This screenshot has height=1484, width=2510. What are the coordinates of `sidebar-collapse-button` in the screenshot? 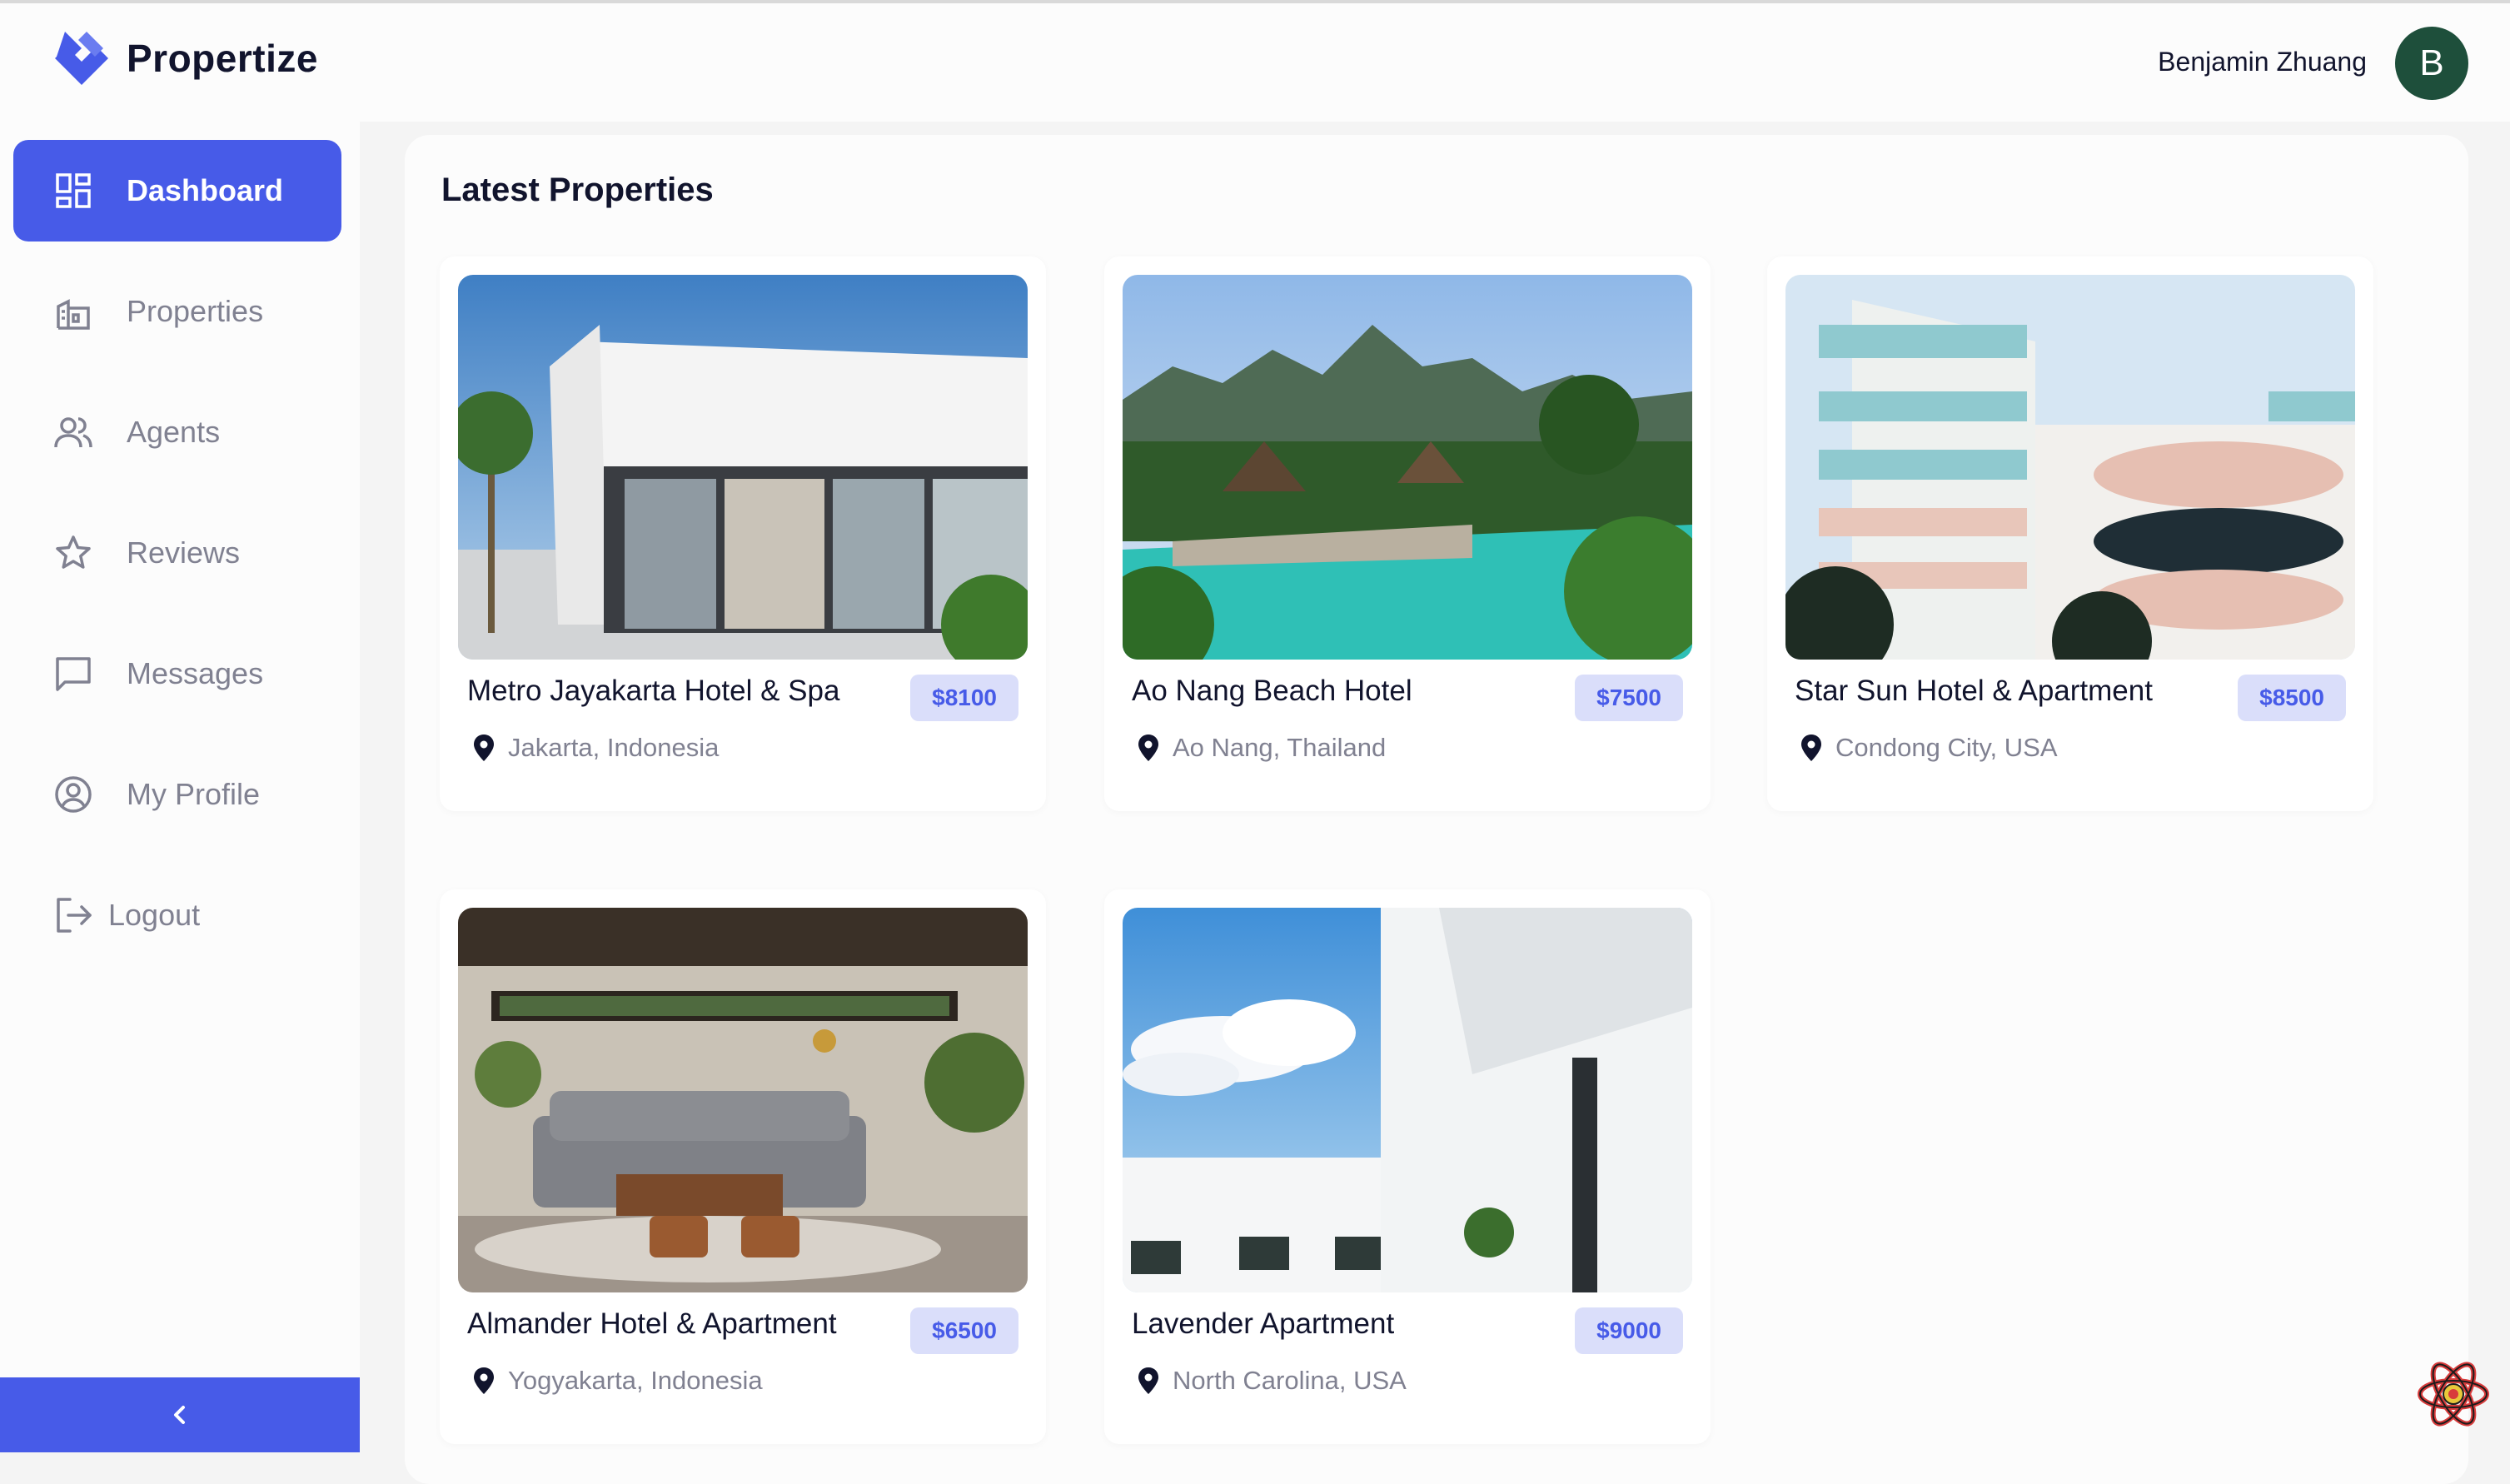 It's located at (180, 1414).